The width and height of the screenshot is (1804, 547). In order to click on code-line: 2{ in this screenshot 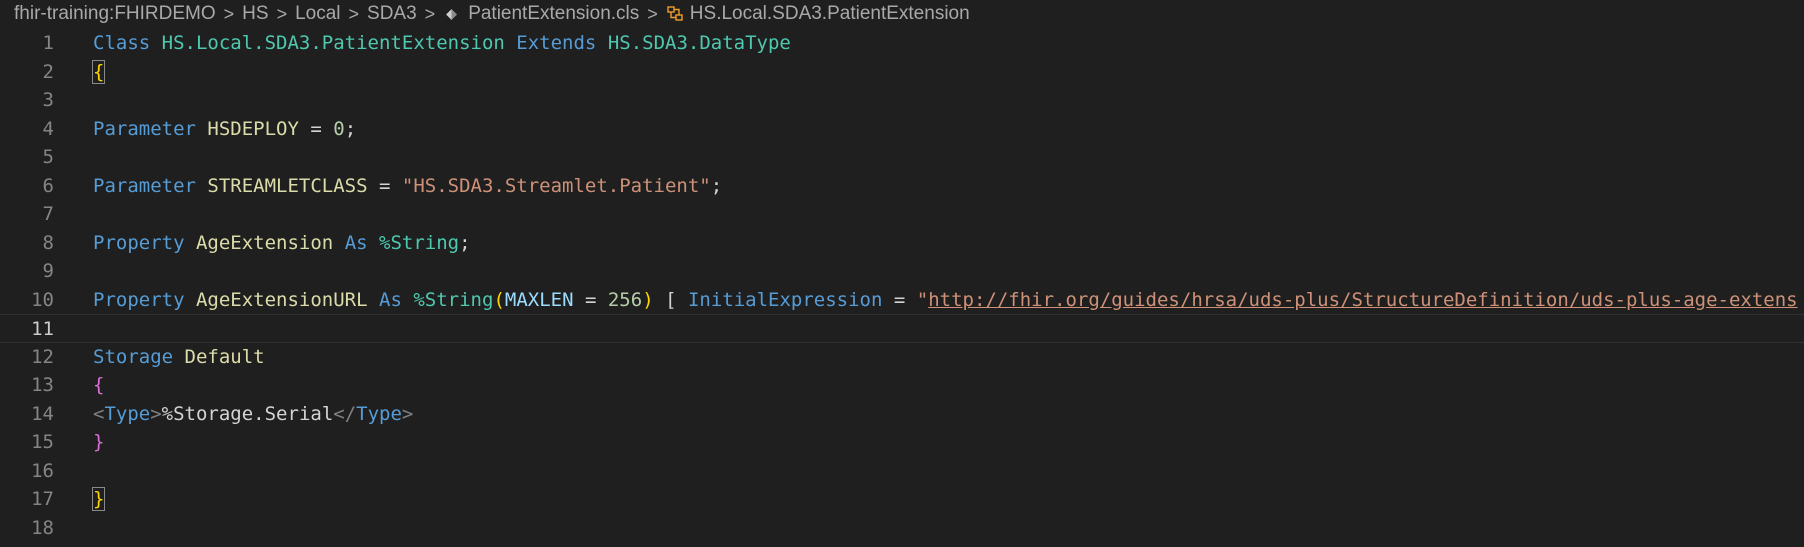, I will do `click(902, 72)`.